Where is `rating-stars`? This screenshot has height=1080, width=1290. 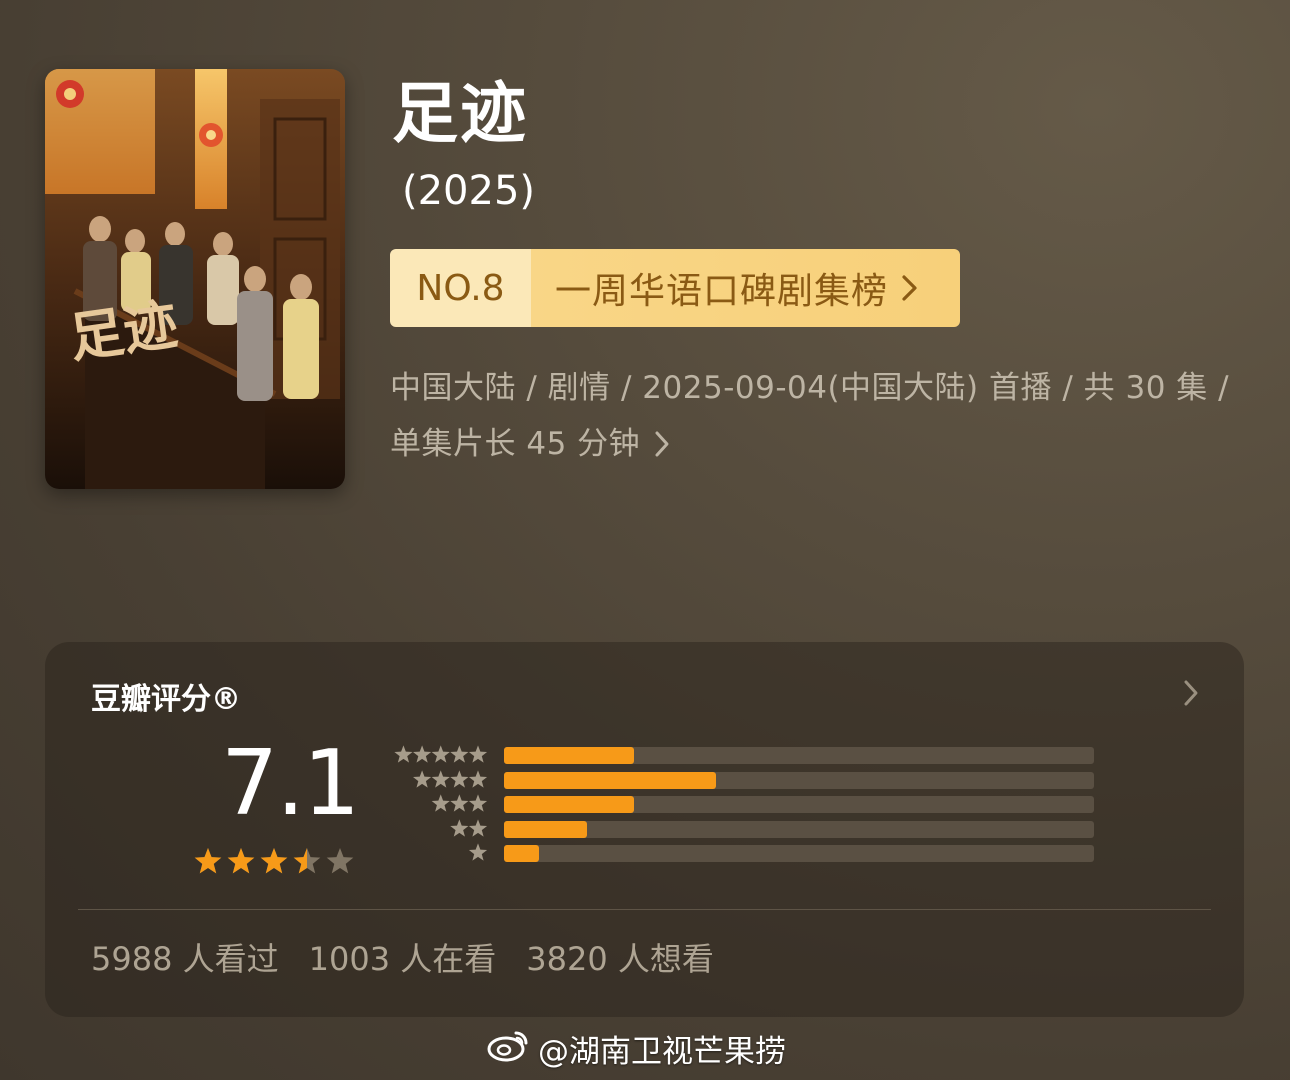 rating-stars is located at coordinates (274, 861).